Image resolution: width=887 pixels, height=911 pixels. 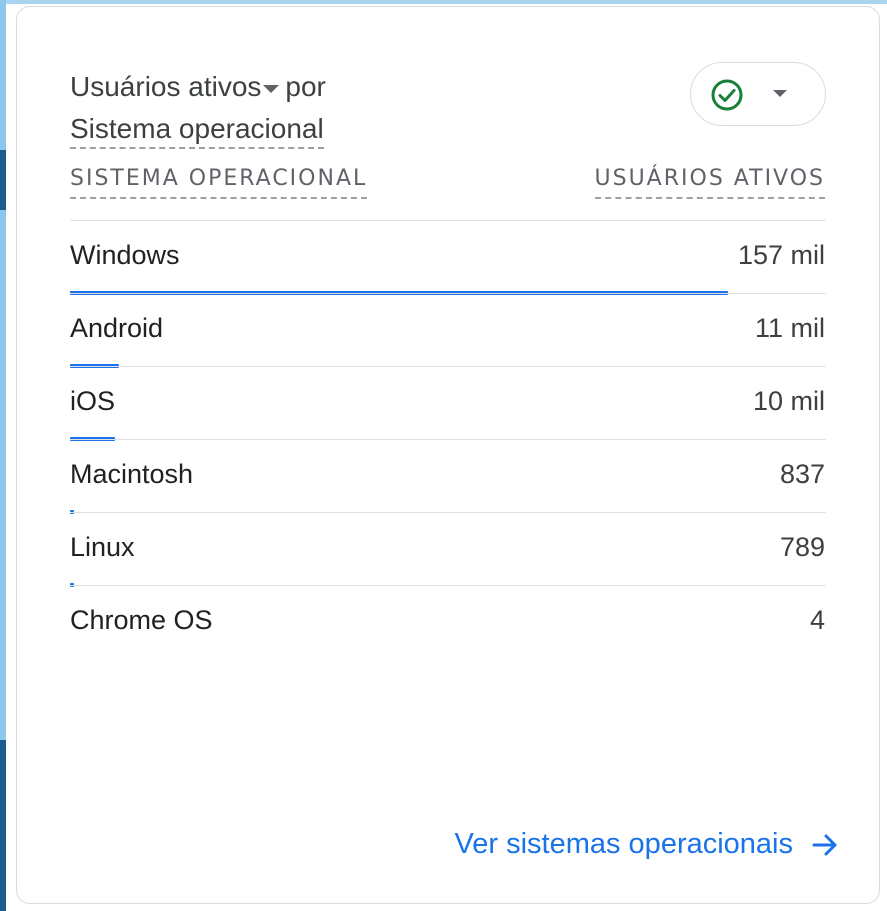 What do you see at coordinates (219, 182) in the screenshot?
I see `column-header-dimension: SISTEMA OPERACIONAL` at bounding box center [219, 182].